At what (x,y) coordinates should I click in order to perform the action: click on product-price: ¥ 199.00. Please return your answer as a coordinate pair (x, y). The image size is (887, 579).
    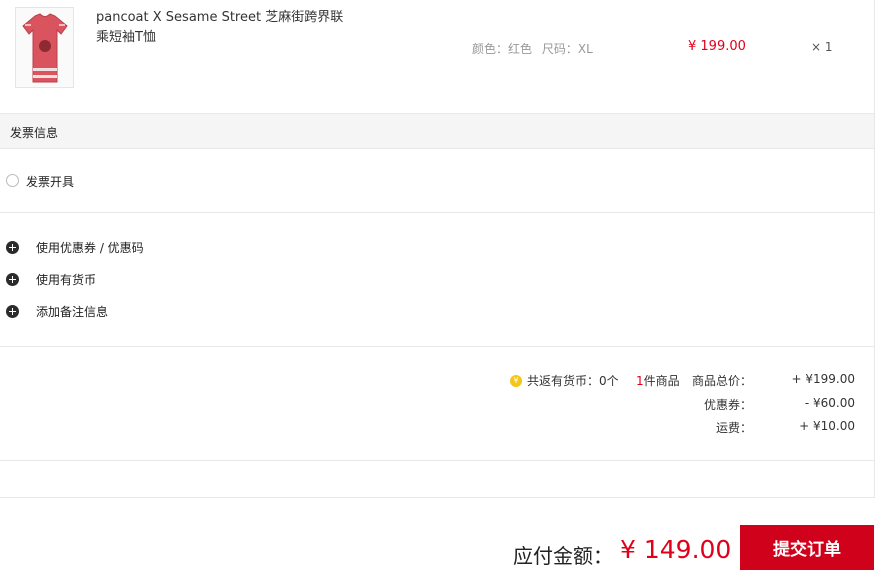
    Looking at the image, I should click on (717, 46).